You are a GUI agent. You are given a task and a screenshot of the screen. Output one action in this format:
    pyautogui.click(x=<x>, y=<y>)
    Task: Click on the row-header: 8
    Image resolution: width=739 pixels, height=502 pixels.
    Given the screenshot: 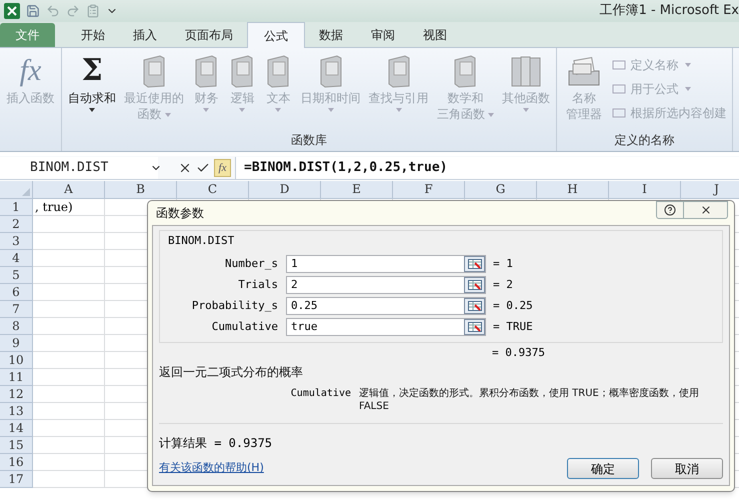 What is the action you would take?
    pyautogui.click(x=16, y=326)
    